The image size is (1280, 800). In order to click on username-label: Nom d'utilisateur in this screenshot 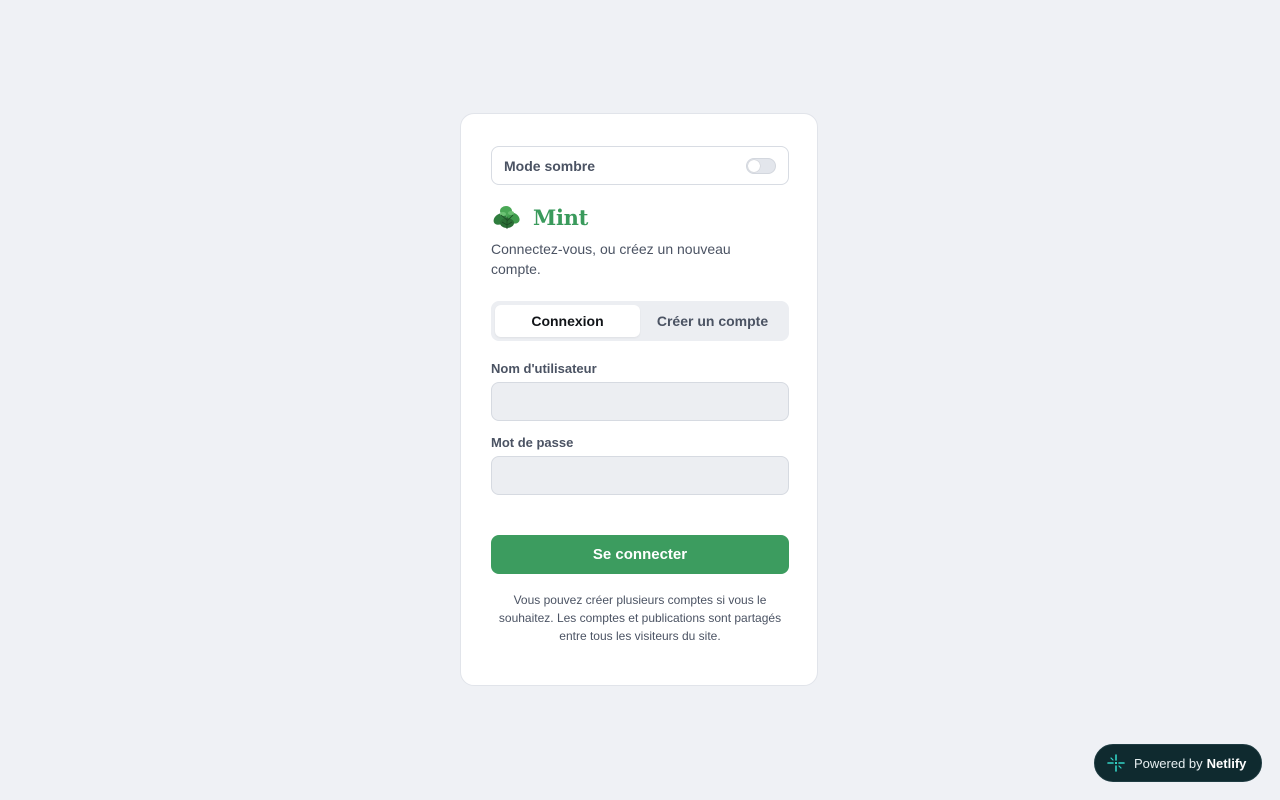, I will do `click(544, 368)`.